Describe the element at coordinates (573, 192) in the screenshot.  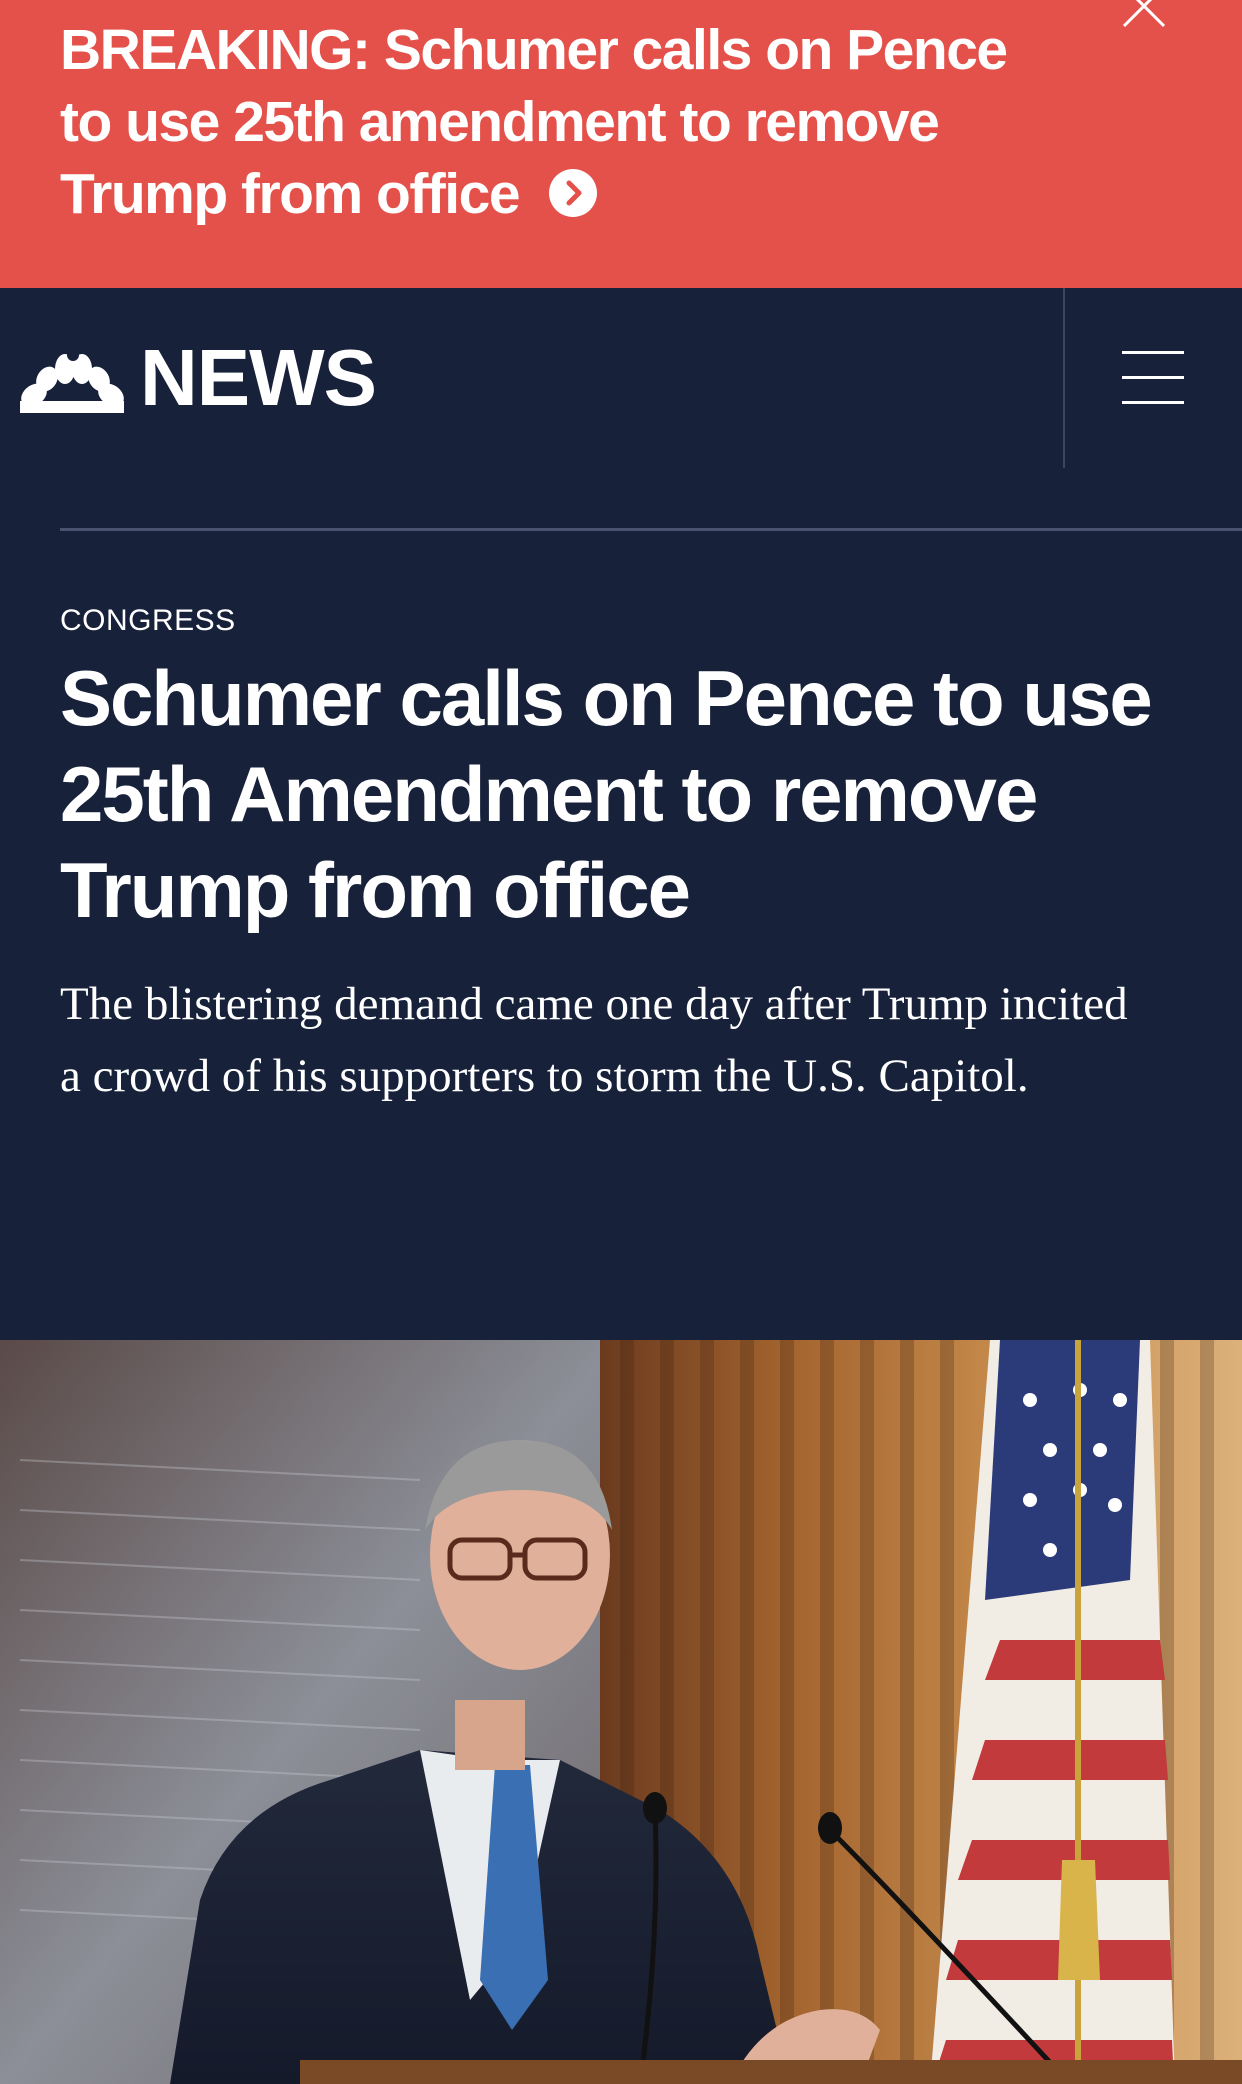
I see `chevron-right-circle-icon` at that location.